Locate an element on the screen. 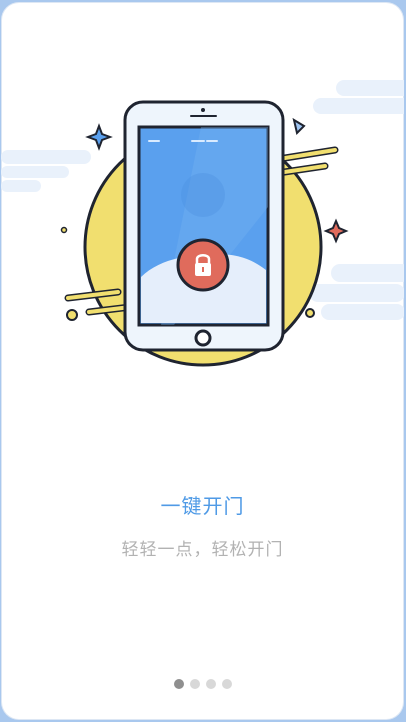 Image resolution: width=406 pixels, height=722 pixels. pagination-dots is located at coordinates (202, 684).